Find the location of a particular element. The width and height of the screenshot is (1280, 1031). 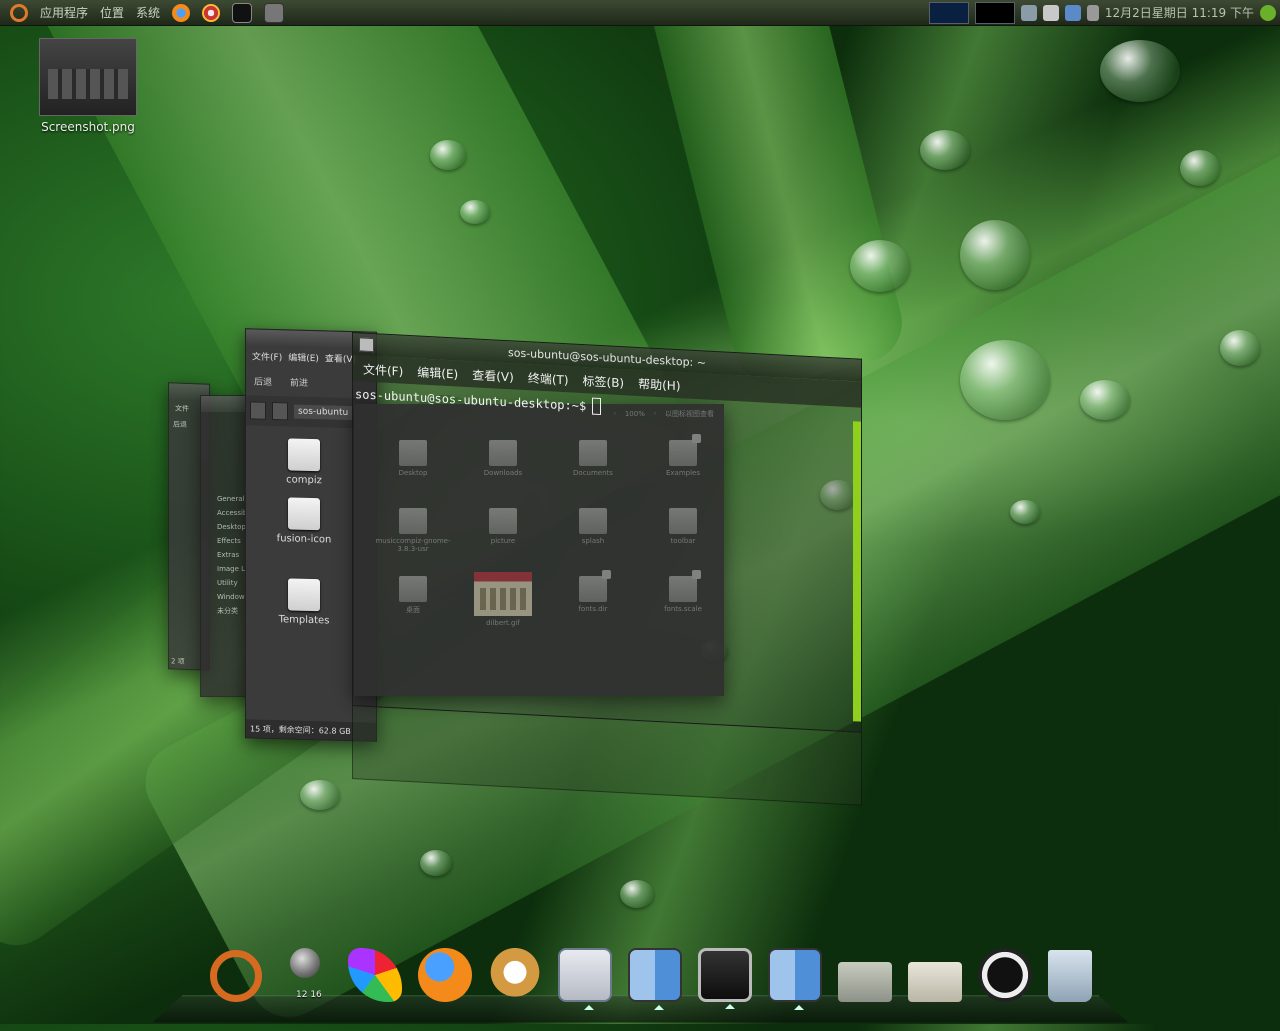

network-icon is located at coordinates (1072, 12).